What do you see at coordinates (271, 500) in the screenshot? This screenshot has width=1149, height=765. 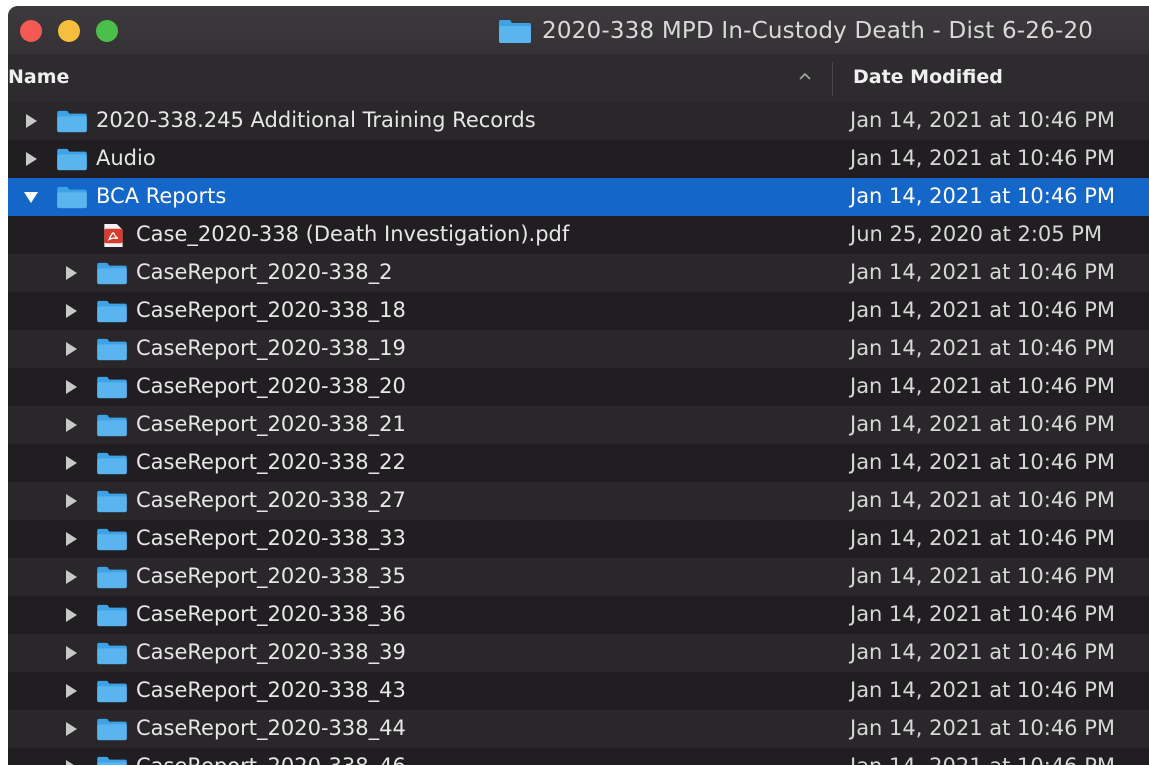 I see `file-name: CaseReport_2020-338_27` at bounding box center [271, 500].